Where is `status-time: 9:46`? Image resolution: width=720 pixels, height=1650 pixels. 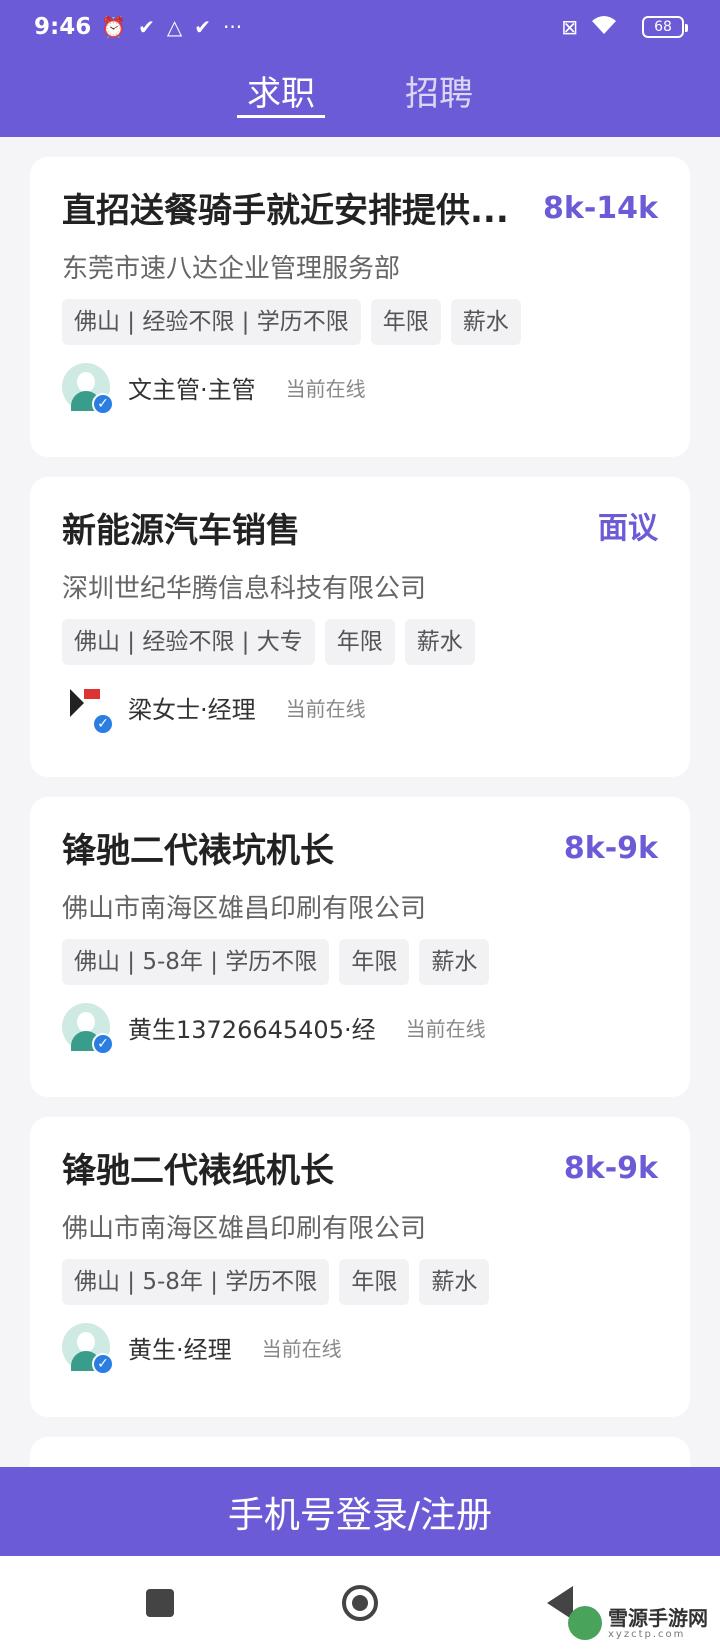
status-time: 9:46 is located at coordinates (63, 27).